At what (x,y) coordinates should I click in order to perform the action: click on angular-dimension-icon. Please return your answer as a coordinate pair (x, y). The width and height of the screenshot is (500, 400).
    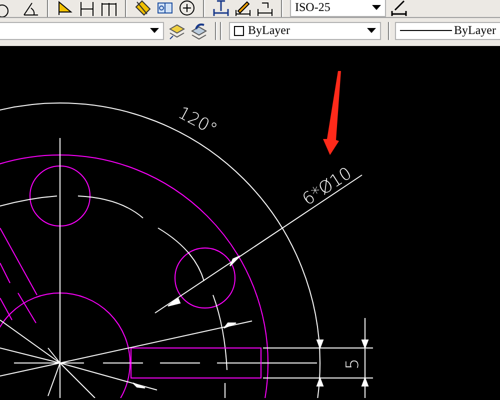
    Looking at the image, I should click on (31, 8).